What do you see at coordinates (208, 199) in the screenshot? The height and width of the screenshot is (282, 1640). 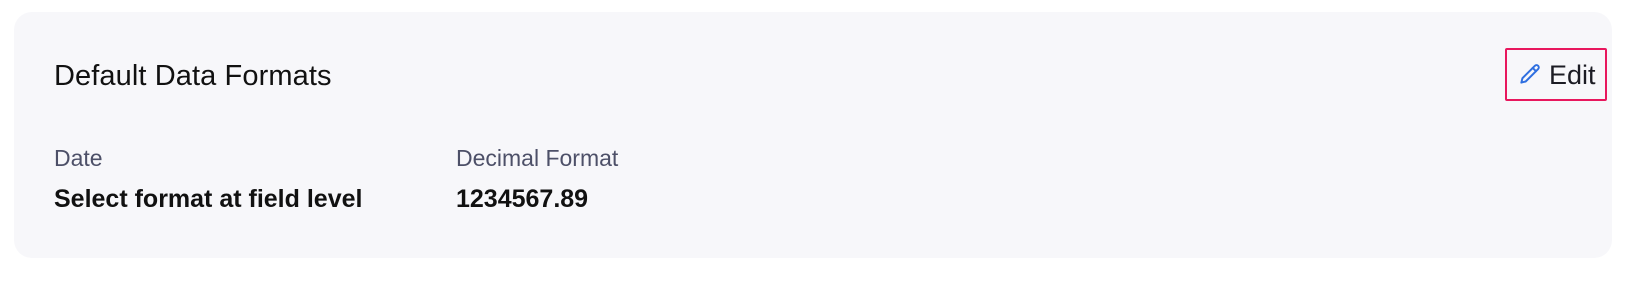 I see `date-value: Select format at field level` at bounding box center [208, 199].